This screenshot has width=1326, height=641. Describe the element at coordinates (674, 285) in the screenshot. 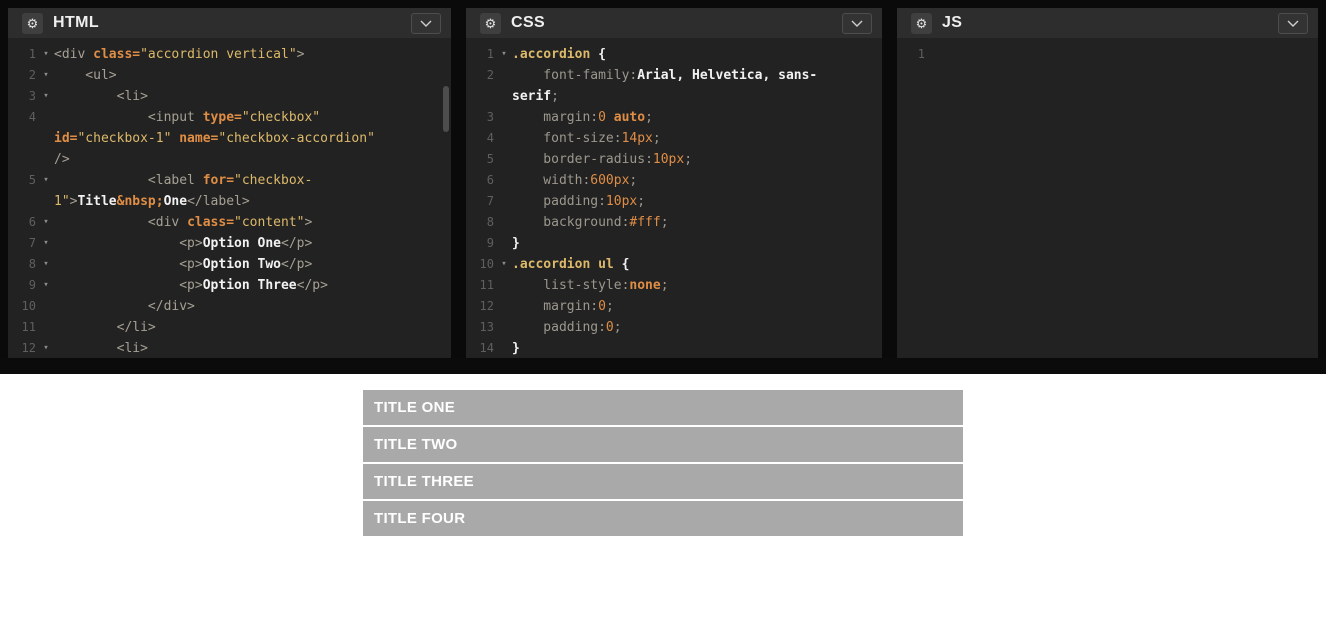

I see `code-line: 11 list-style:none;` at that location.